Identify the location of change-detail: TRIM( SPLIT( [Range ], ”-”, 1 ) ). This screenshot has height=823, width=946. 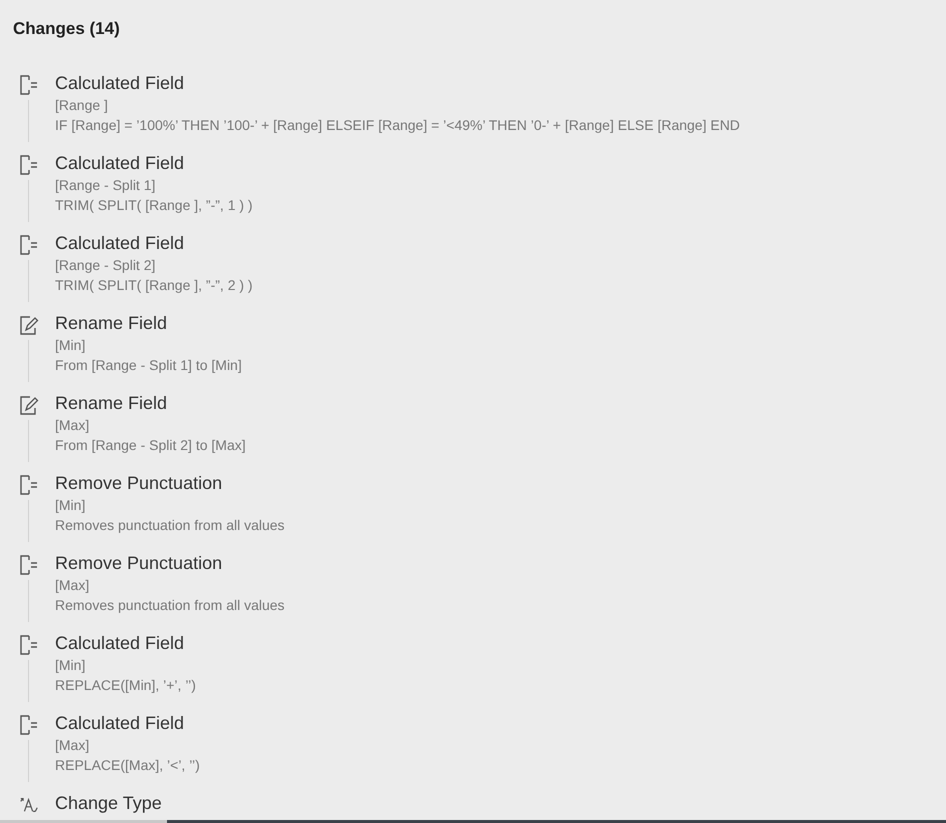
(154, 205).